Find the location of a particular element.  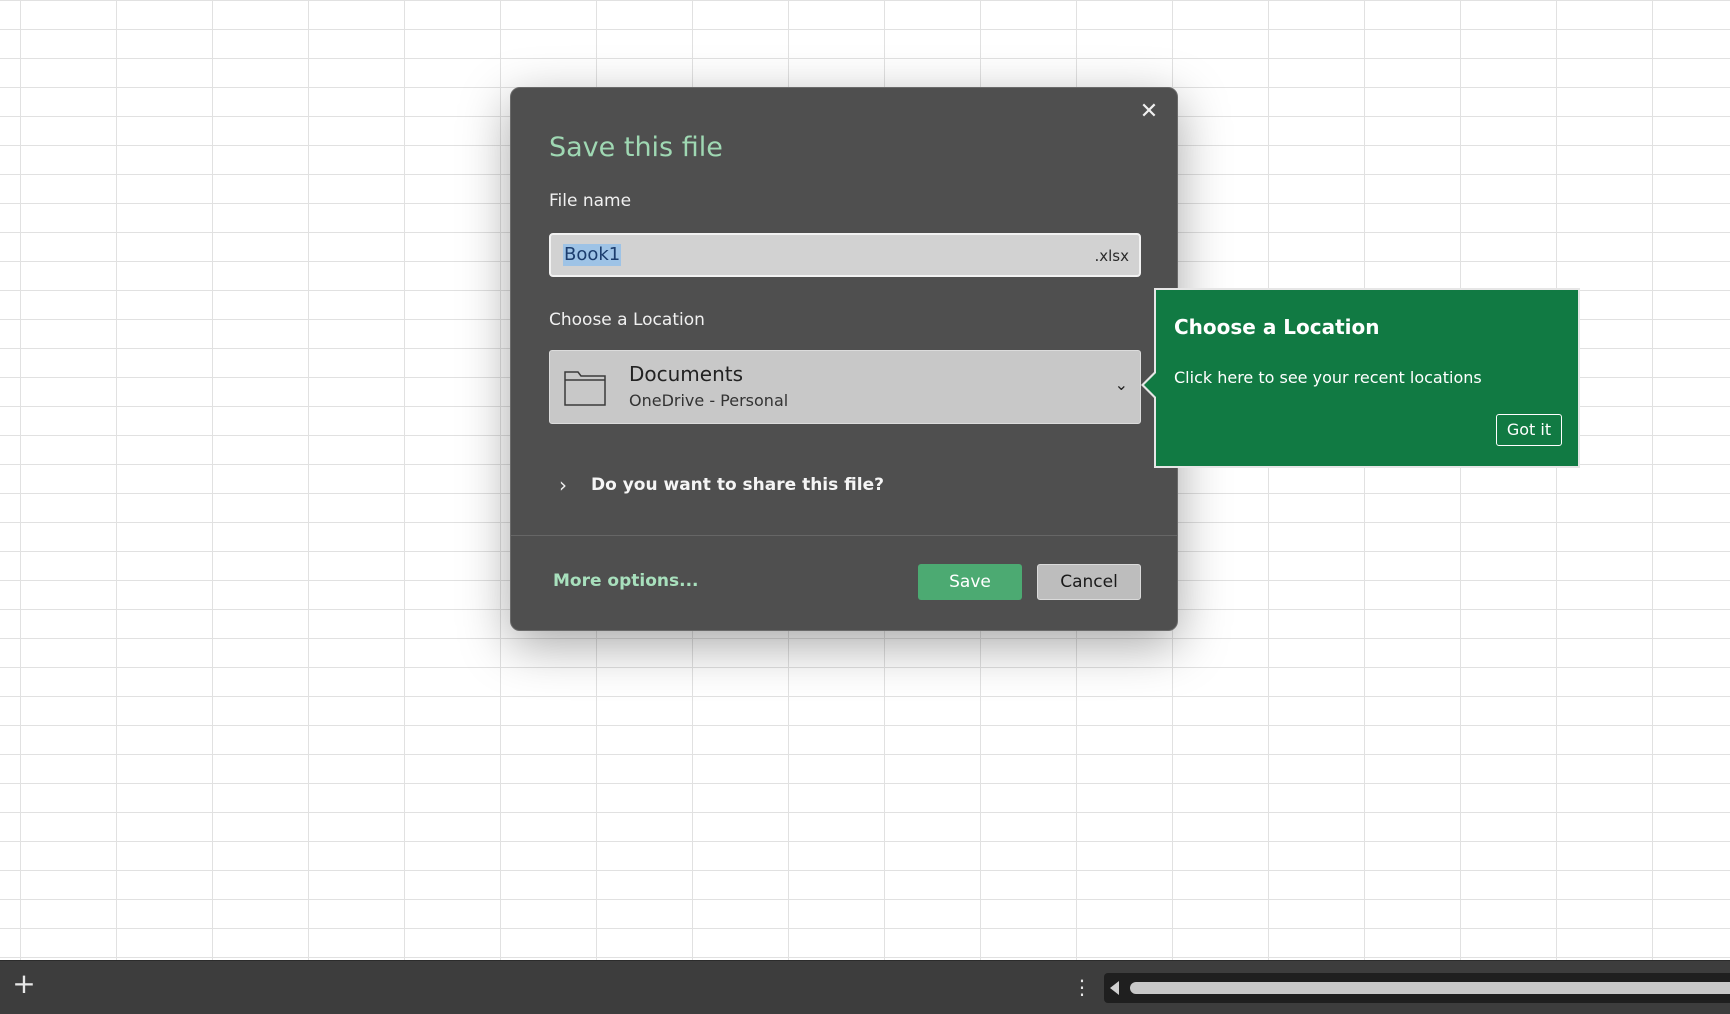

horizontal-scrollbar is located at coordinates (1417, 988).